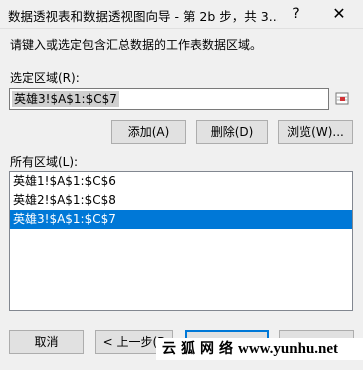  I want to click on all-ranges-label: 所有区域(L):, so click(44, 162).